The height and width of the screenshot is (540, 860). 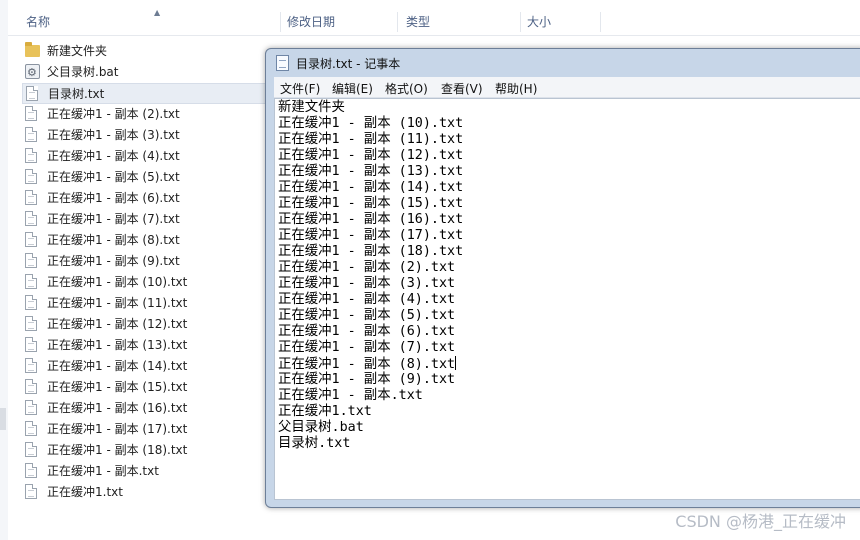 I want to click on text-line-content: 新建文件夹, so click(x=311, y=107).